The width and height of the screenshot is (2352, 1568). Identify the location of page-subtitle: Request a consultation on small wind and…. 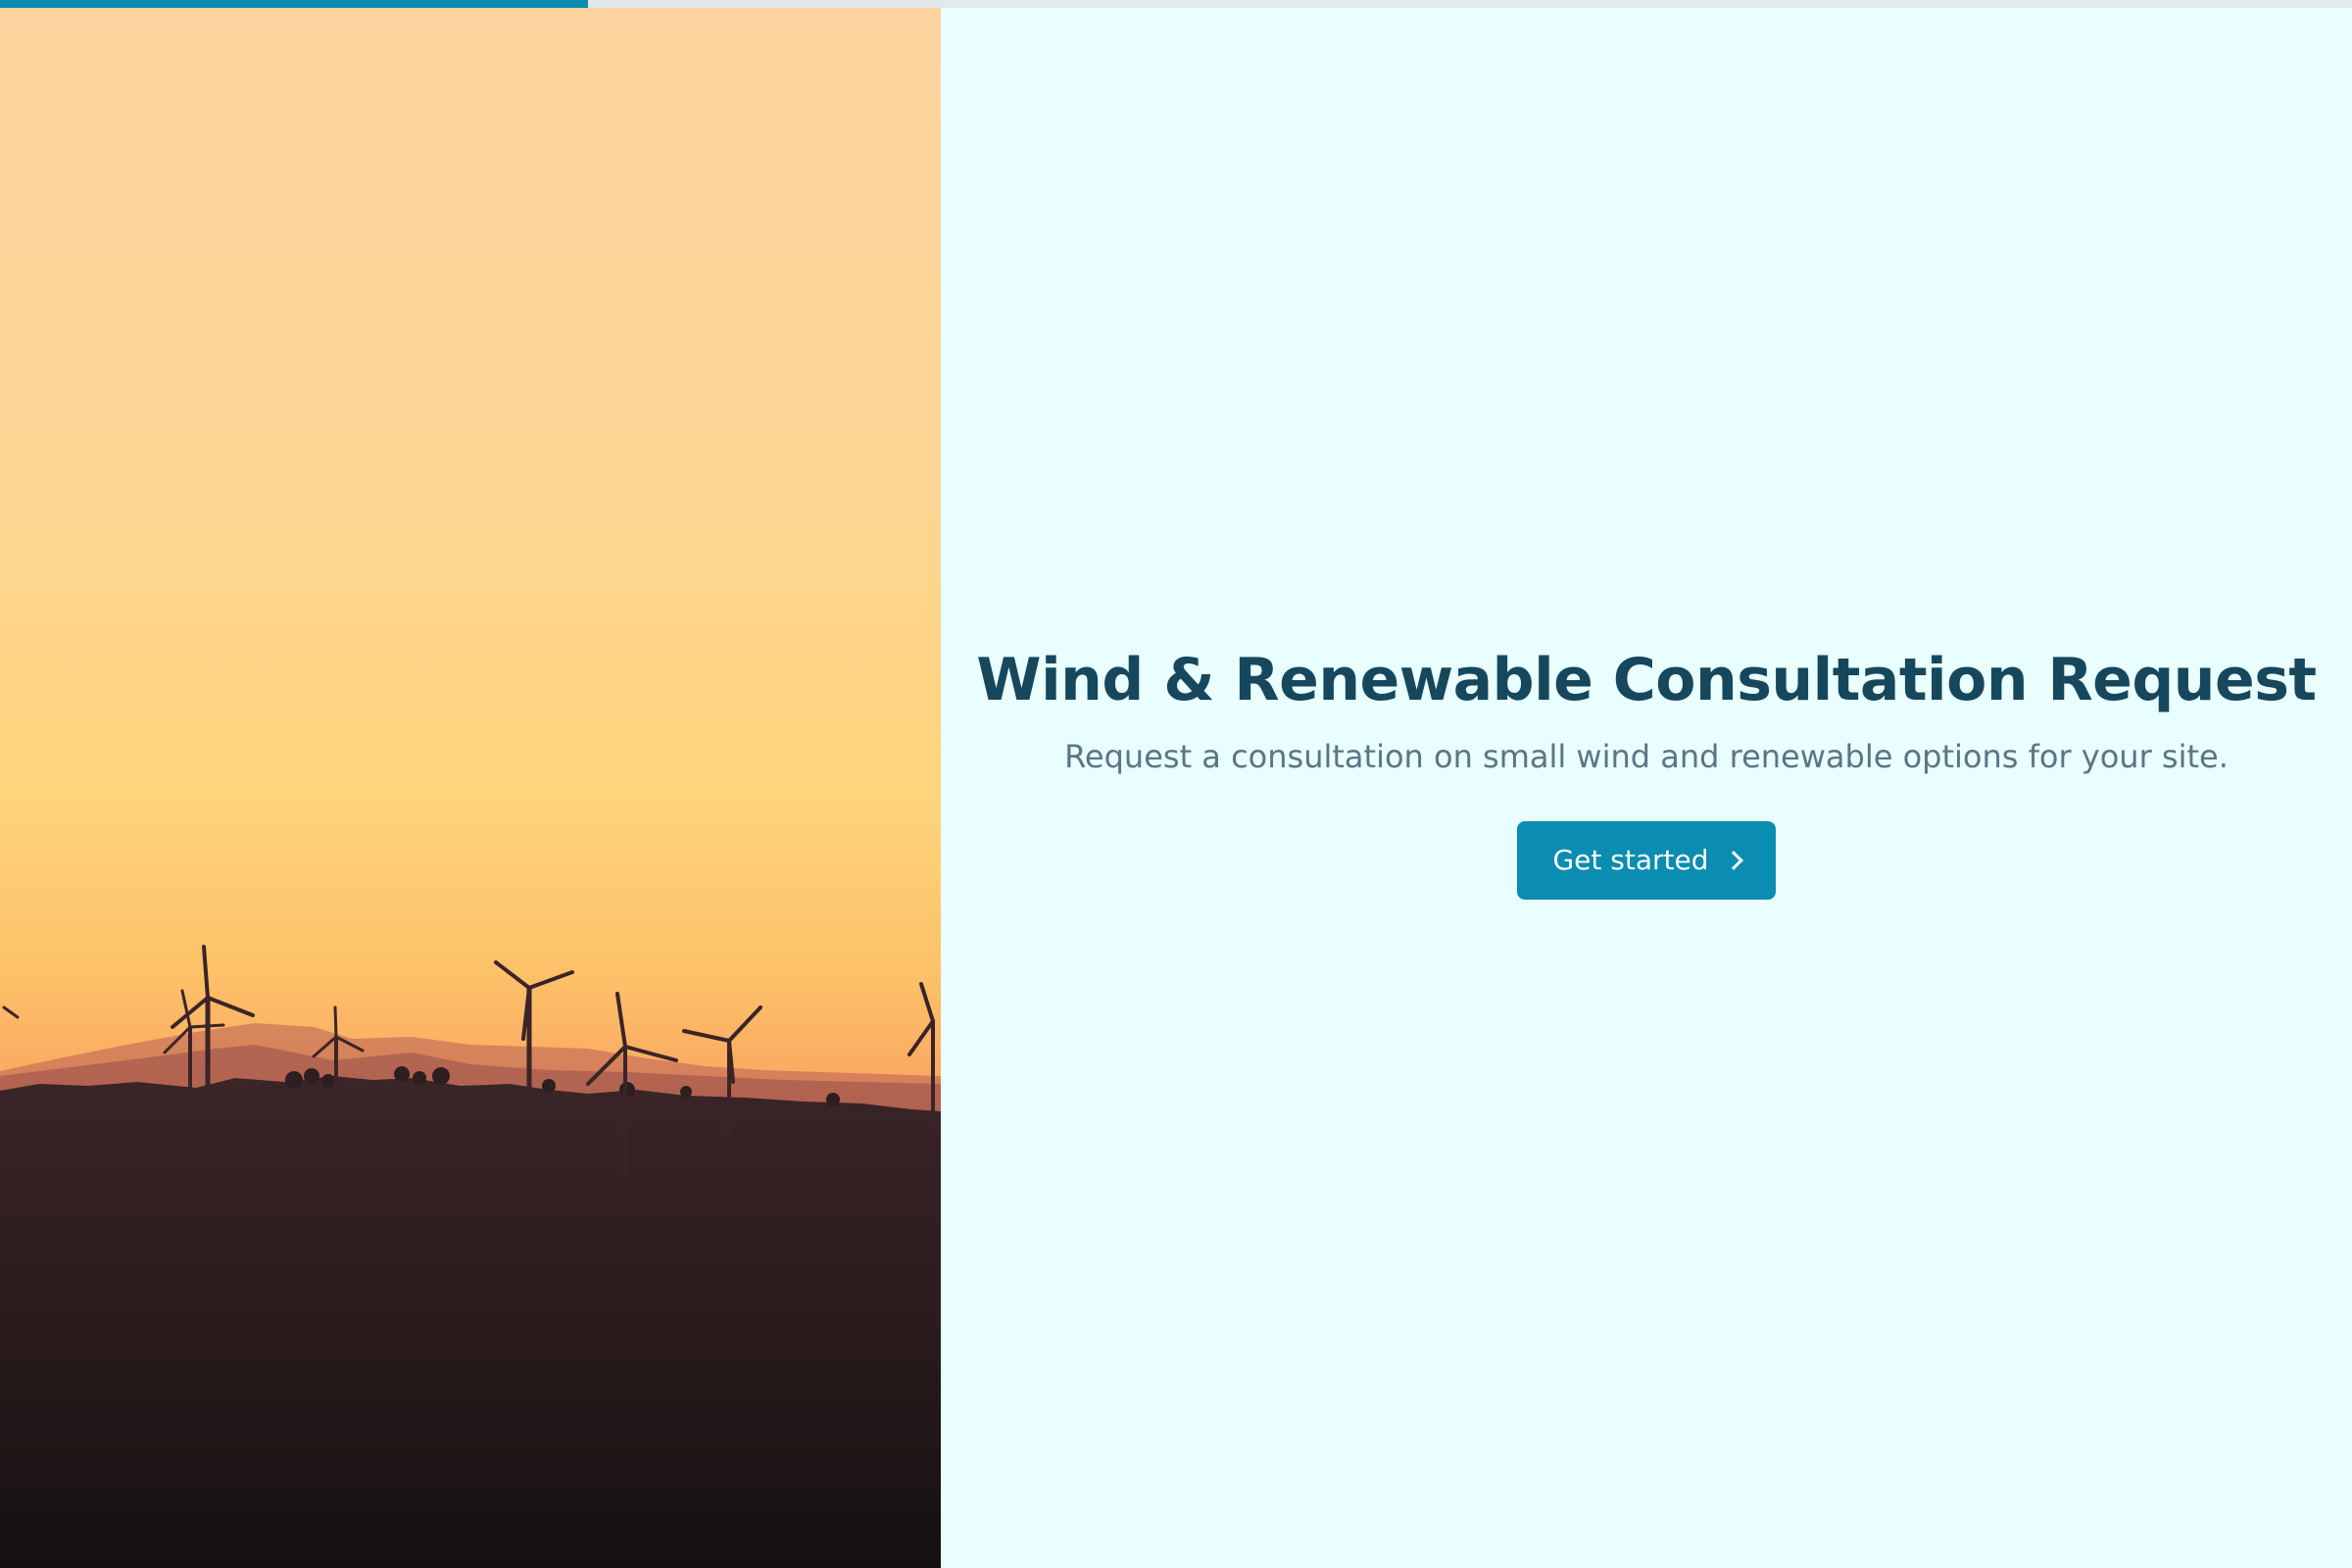
(1646, 756).